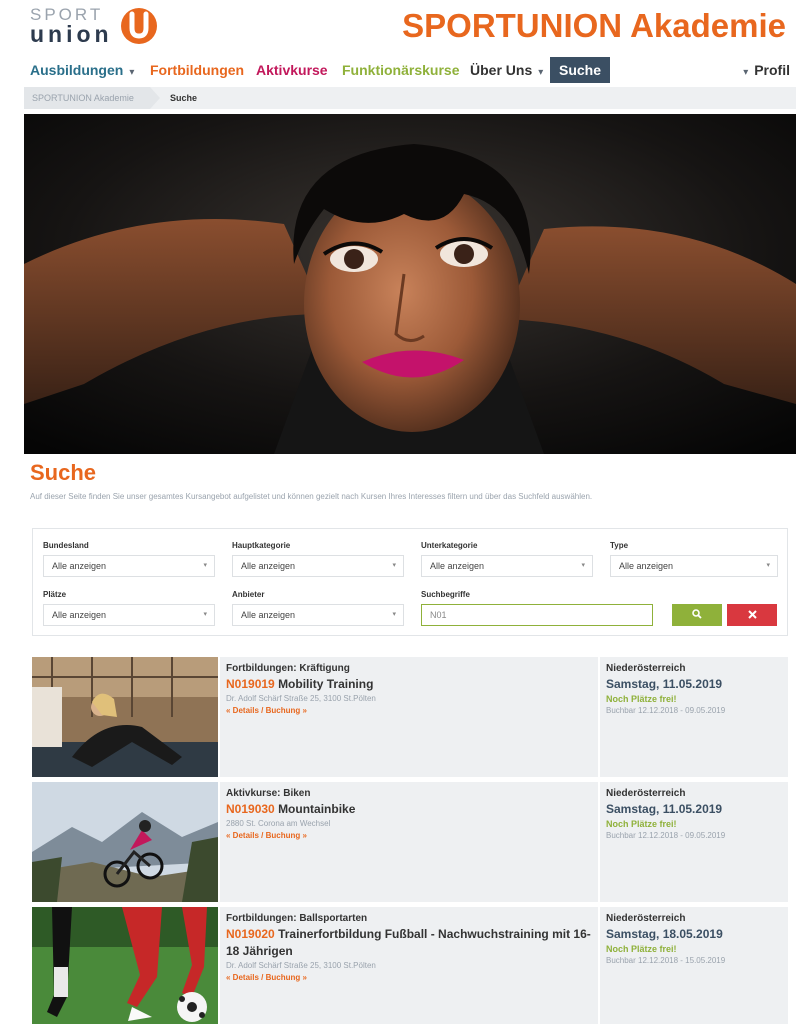 Image resolution: width=808 pixels, height=1024 pixels. Describe the element at coordinates (766, 70) in the screenshot. I see `nav-item-profil: ▾ Profil` at that location.